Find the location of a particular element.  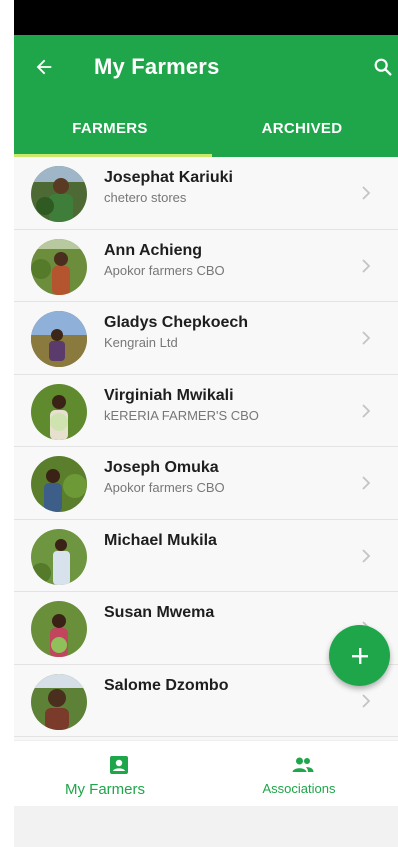

search-icon is located at coordinates (383, 67).